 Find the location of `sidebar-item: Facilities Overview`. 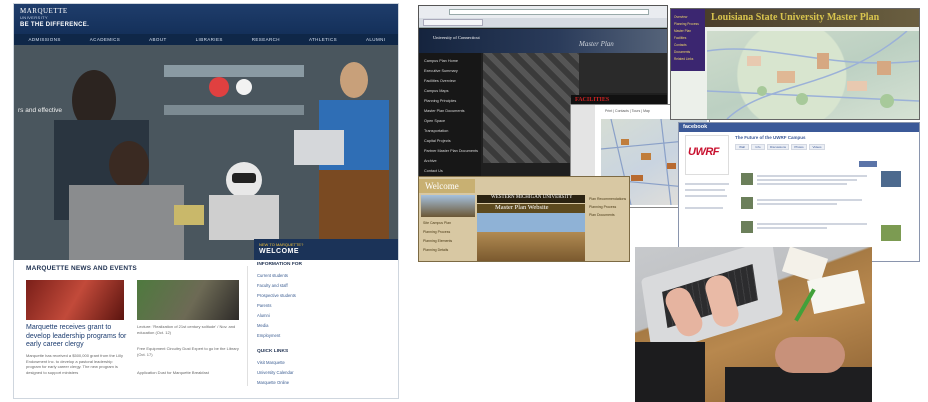

sidebar-item: Facilities Overview is located at coordinates (440, 81).